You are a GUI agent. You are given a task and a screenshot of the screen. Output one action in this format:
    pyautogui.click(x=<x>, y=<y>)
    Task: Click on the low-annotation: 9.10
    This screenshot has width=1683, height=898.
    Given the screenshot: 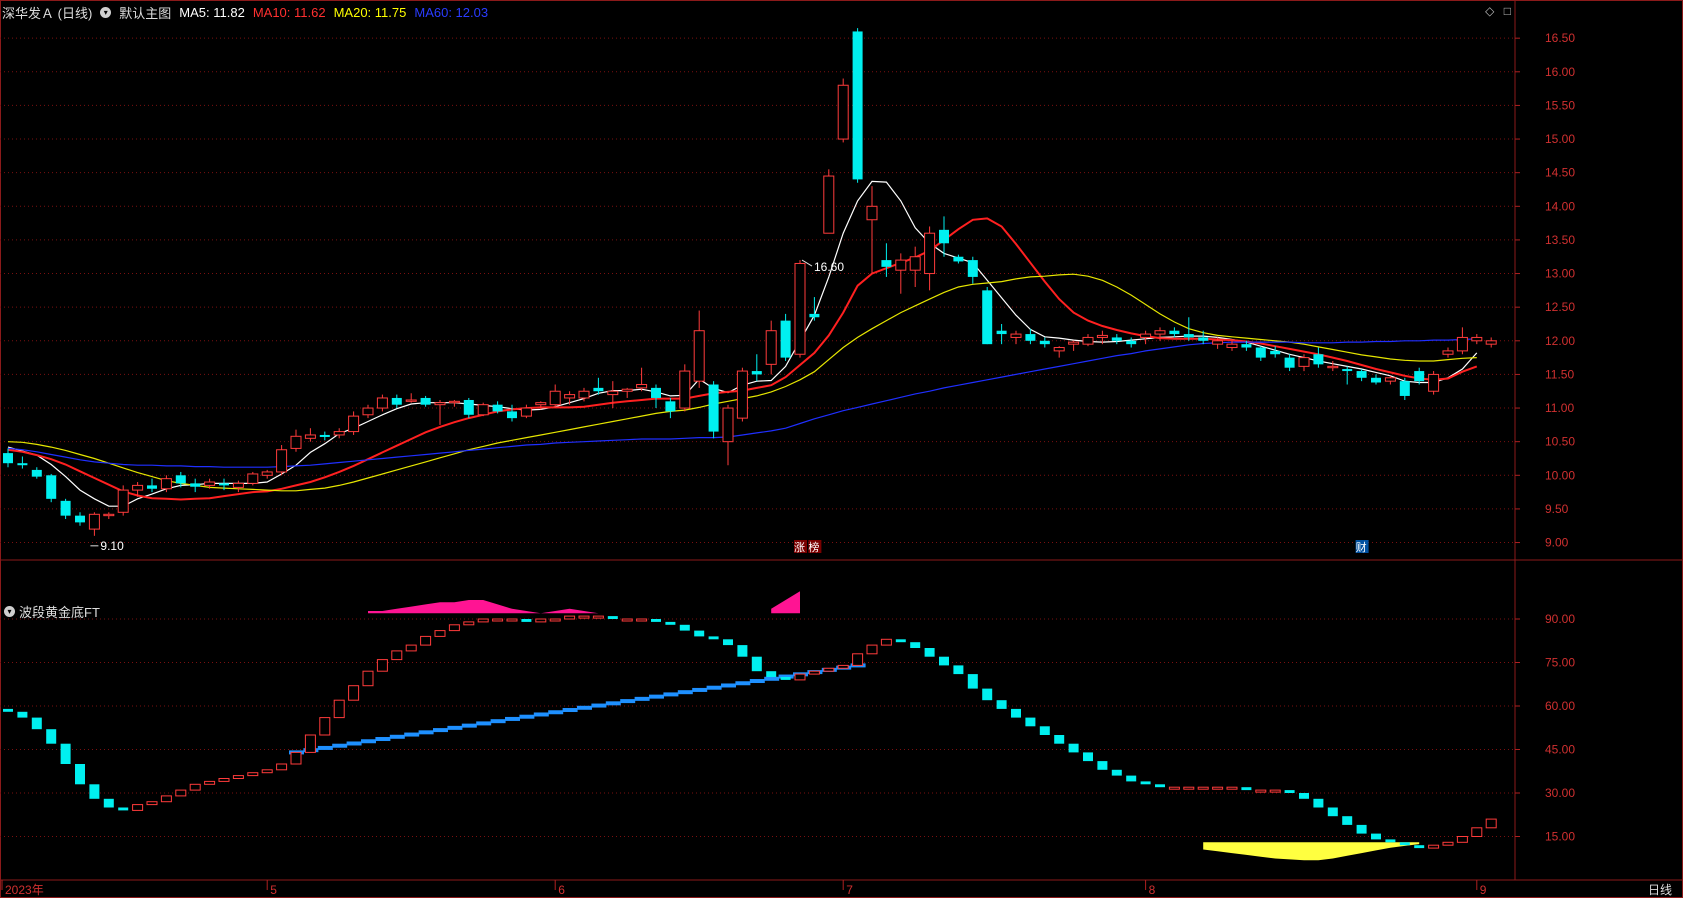 What is the action you would take?
    pyautogui.click(x=112, y=546)
    